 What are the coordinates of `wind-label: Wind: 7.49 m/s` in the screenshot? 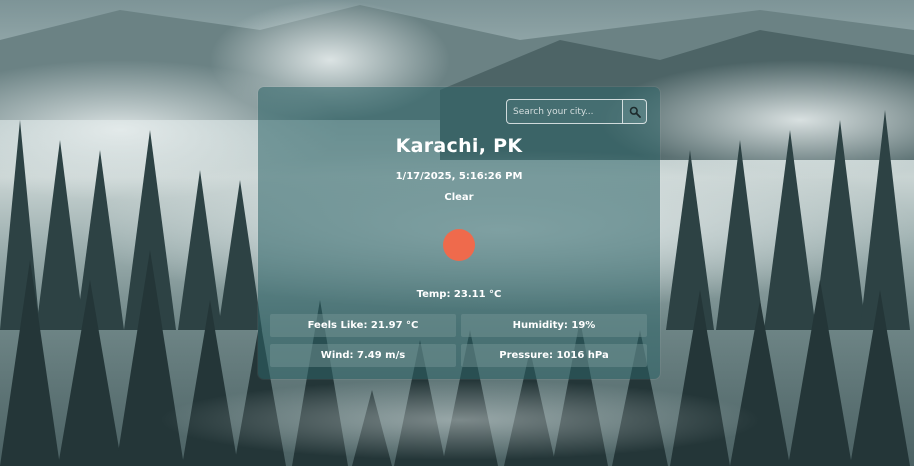 It's located at (363, 355).